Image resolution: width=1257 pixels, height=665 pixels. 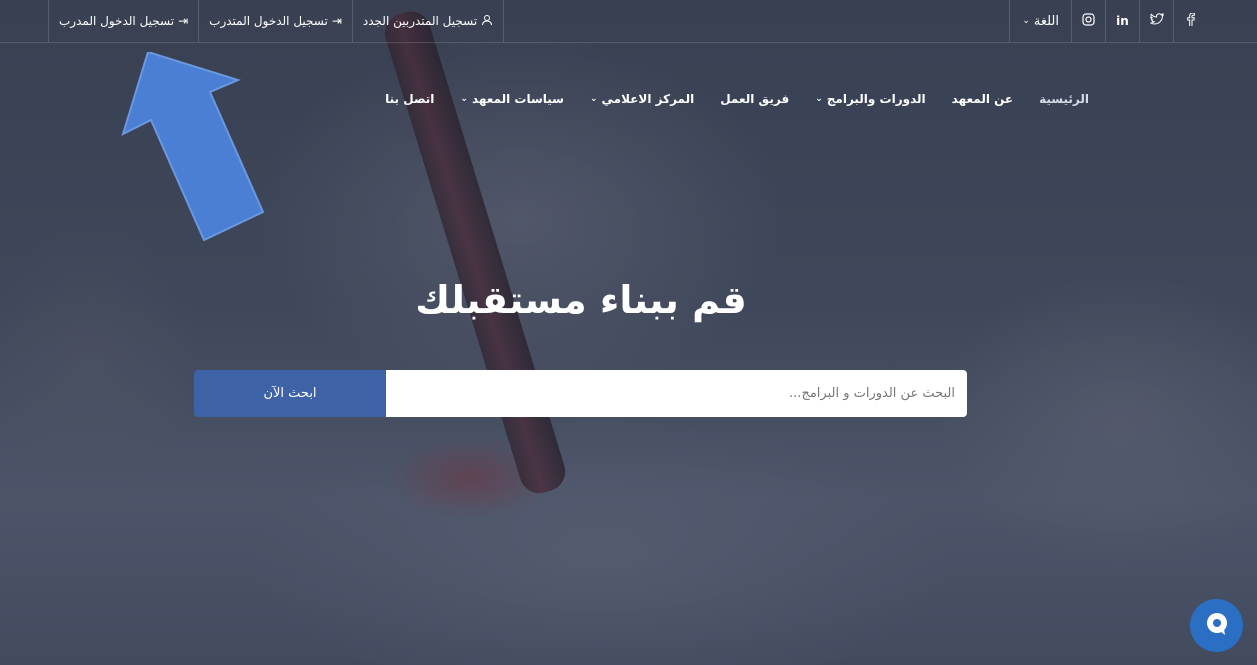 I want to click on nav-about-label: عن المعهد, so click(x=982, y=99).